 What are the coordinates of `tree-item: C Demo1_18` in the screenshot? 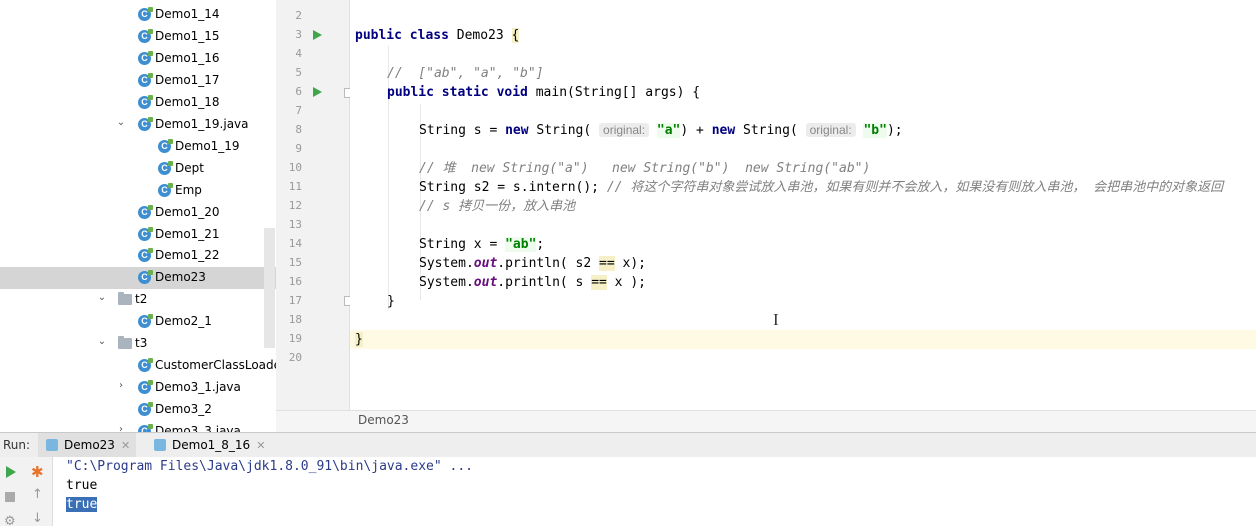 It's located at (138, 103).